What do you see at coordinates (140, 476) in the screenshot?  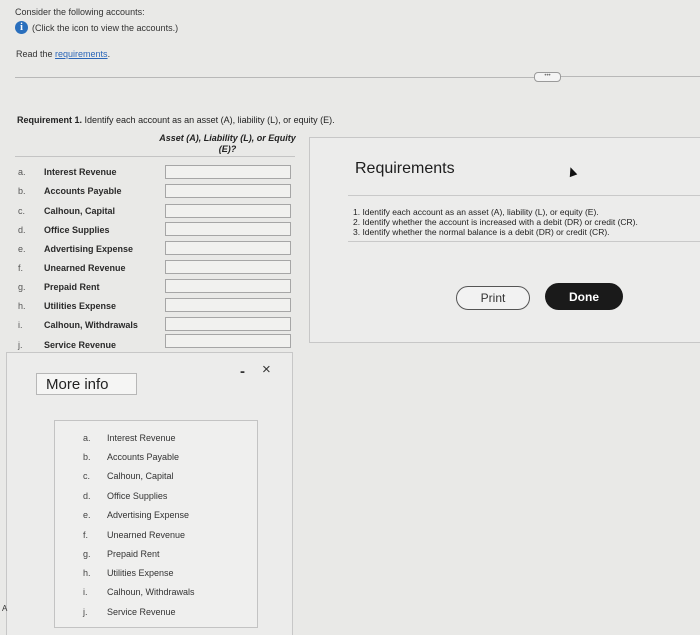 I see `item-name: Calhoun, Capital` at bounding box center [140, 476].